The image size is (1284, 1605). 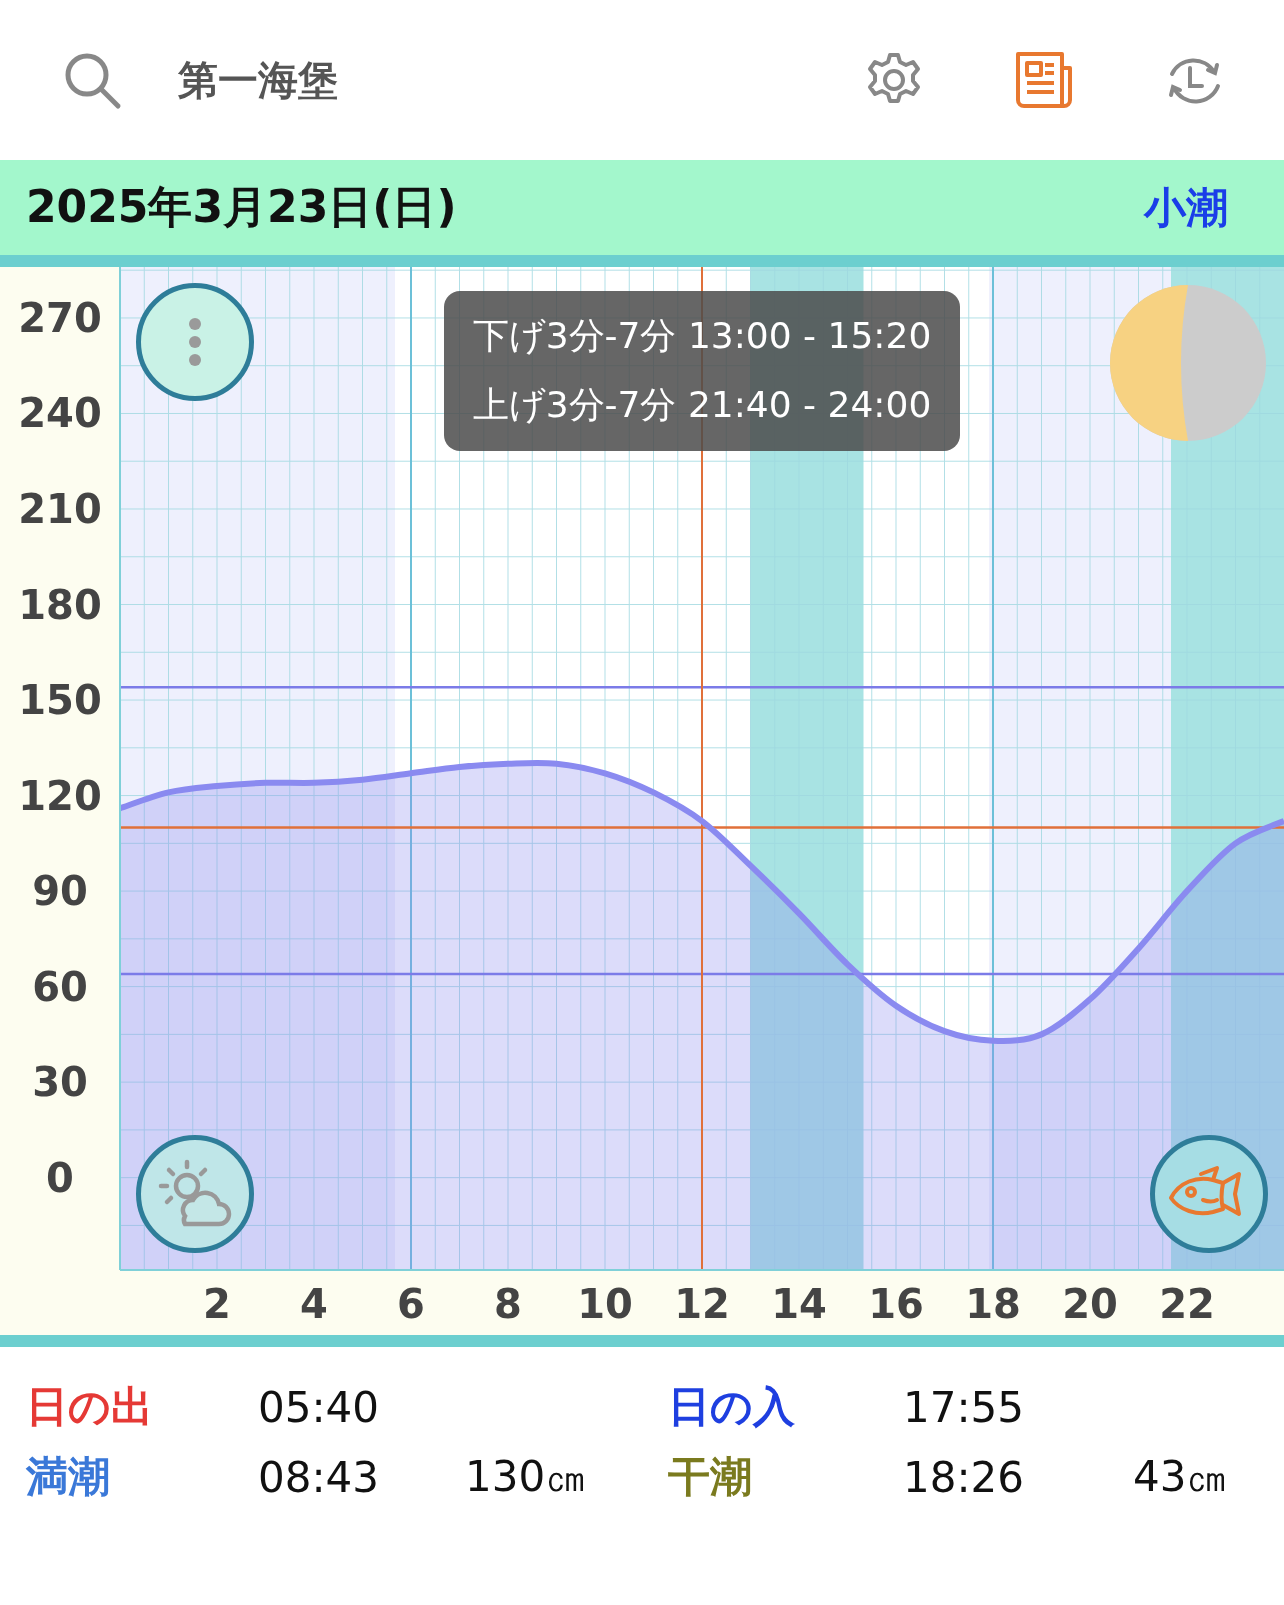 What do you see at coordinates (521, 80) in the screenshot?
I see `location-title: 第一海堡` at bounding box center [521, 80].